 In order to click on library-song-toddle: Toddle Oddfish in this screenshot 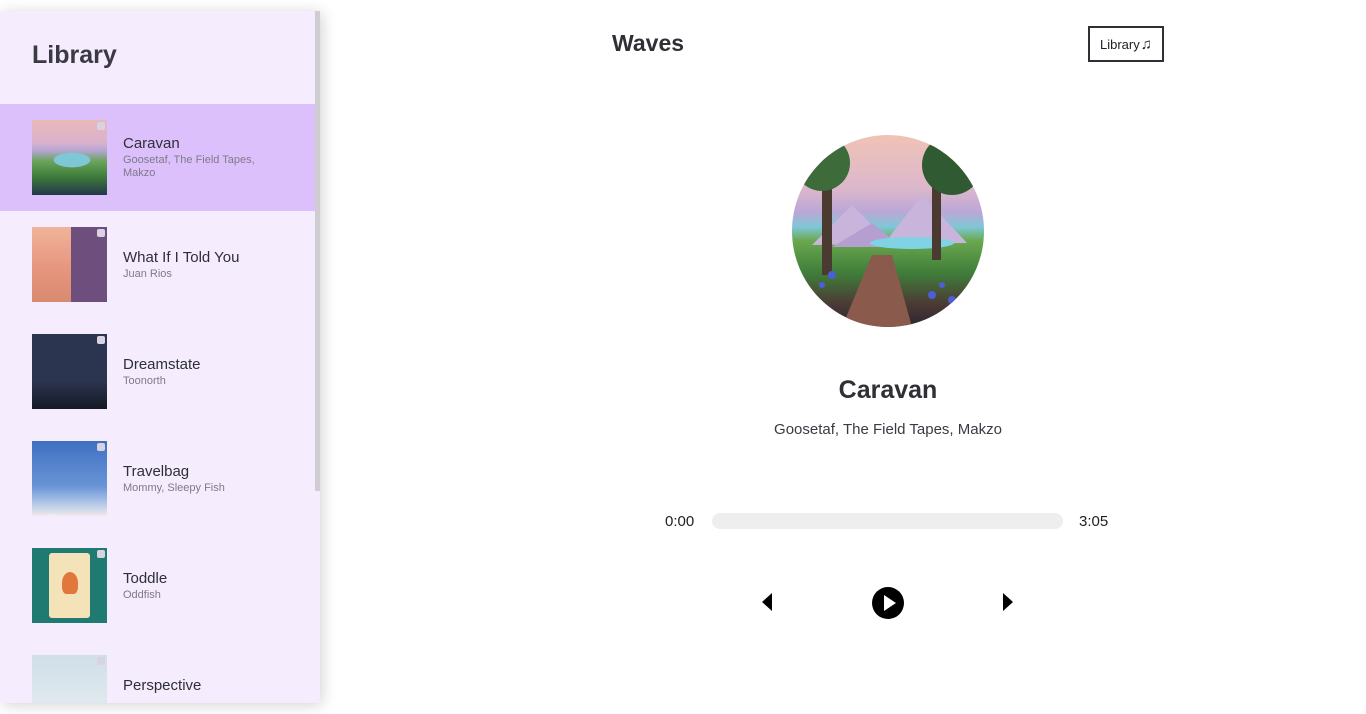, I will do `click(157, 585)`.